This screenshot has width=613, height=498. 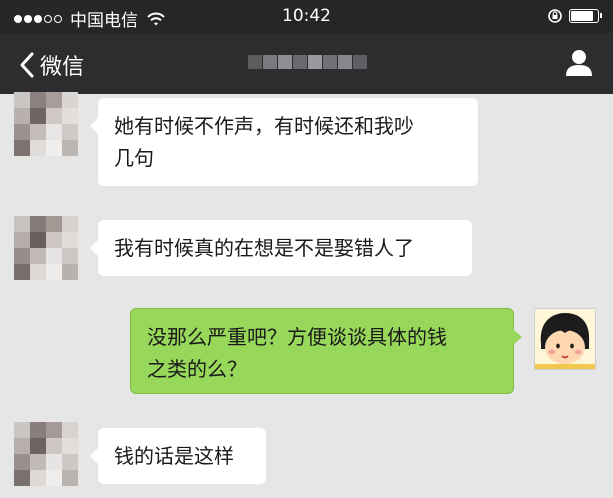 I want to click on my-avatar, so click(x=565, y=339).